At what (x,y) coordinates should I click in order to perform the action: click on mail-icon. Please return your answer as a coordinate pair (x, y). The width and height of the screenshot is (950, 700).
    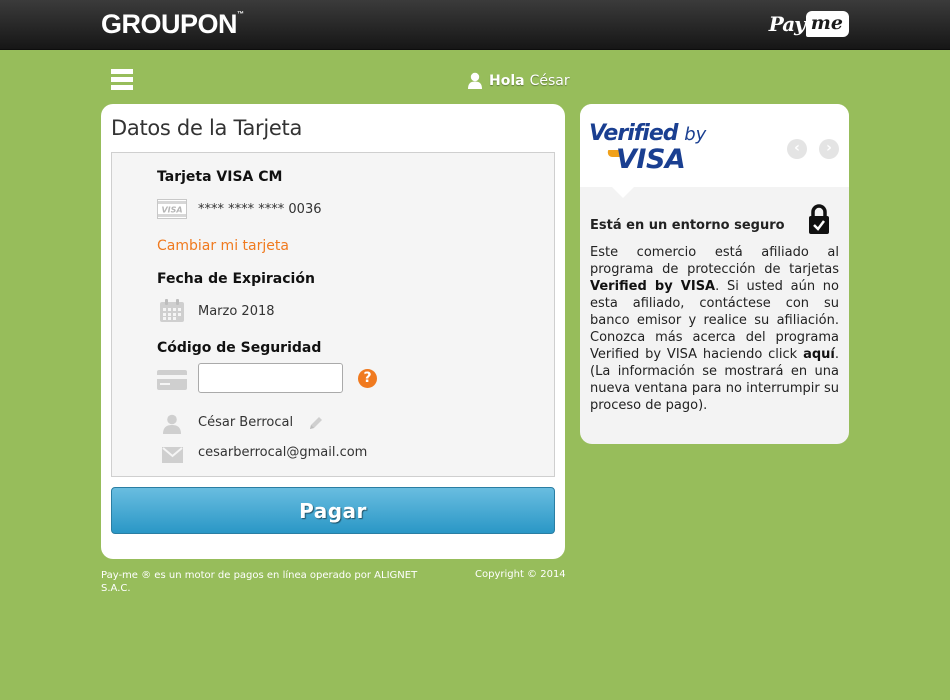
    Looking at the image, I should click on (172, 455).